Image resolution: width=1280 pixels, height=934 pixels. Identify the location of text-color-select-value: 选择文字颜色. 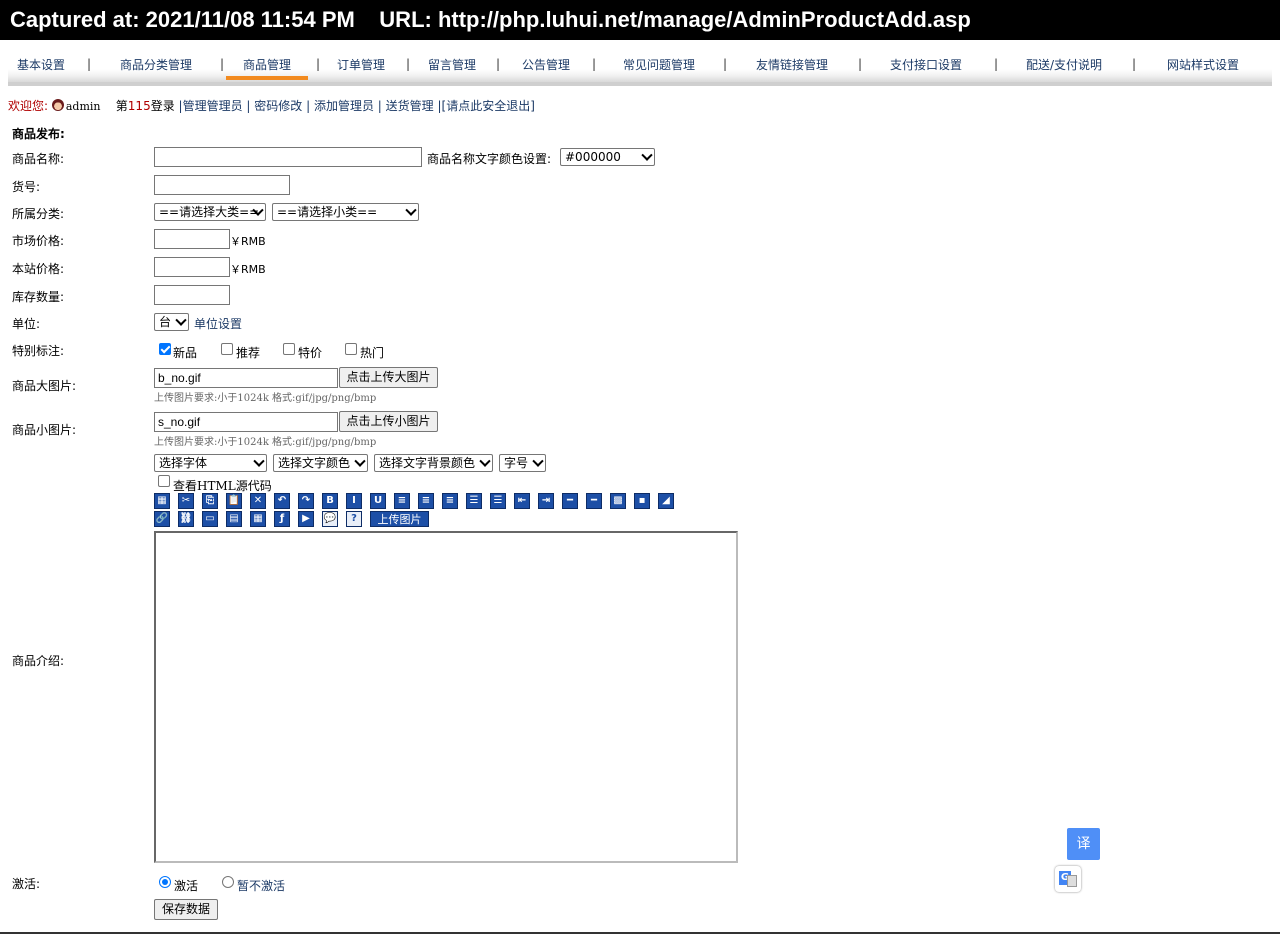
(314, 463).